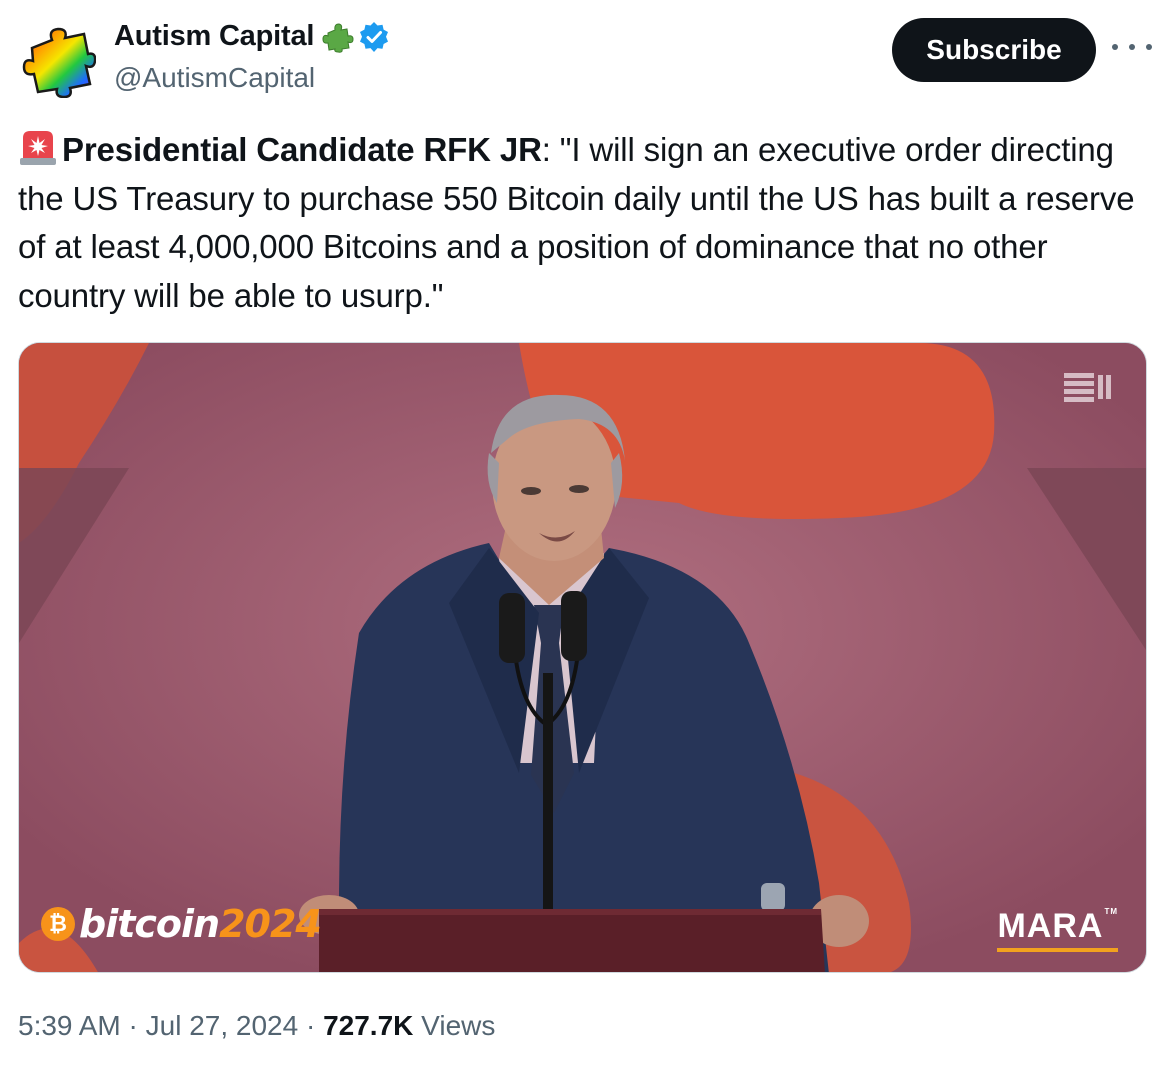 This screenshot has height=1074, width=1164. I want to click on bitcoin-coin-icon: ₿, so click(58, 924).